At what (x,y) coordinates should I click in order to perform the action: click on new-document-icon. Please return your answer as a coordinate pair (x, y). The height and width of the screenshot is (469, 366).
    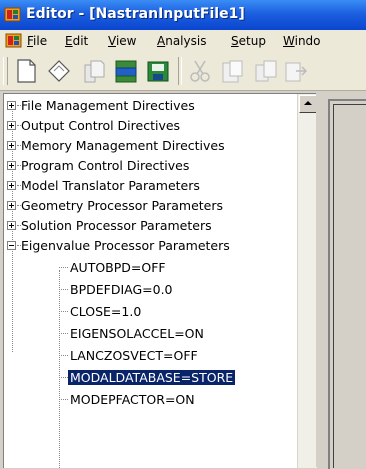
    Looking at the image, I should click on (26, 71).